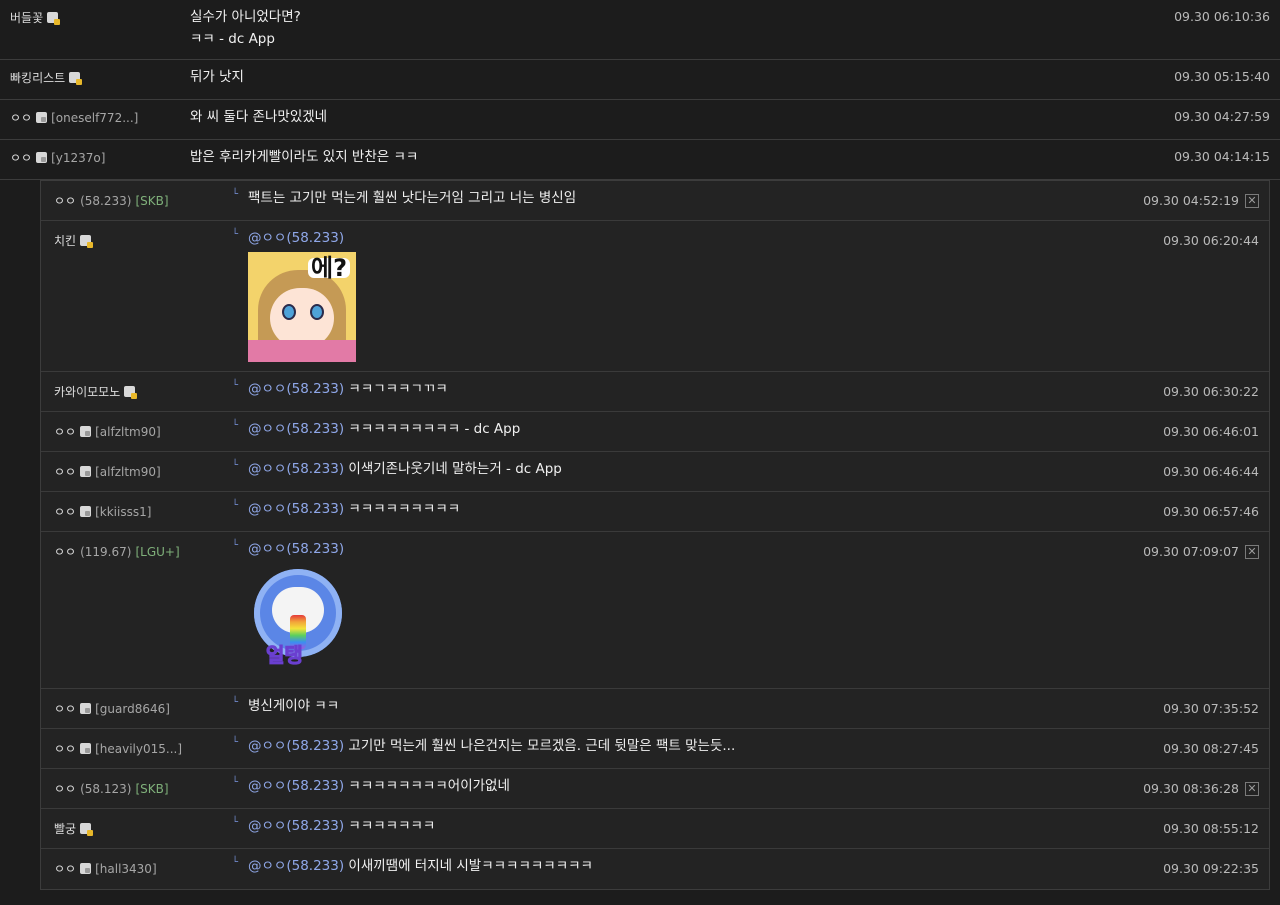 This screenshot has width=1280, height=905. I want to click on comment-author: ㅇㅇ (119.67) [LGU+], so click(128, 551).